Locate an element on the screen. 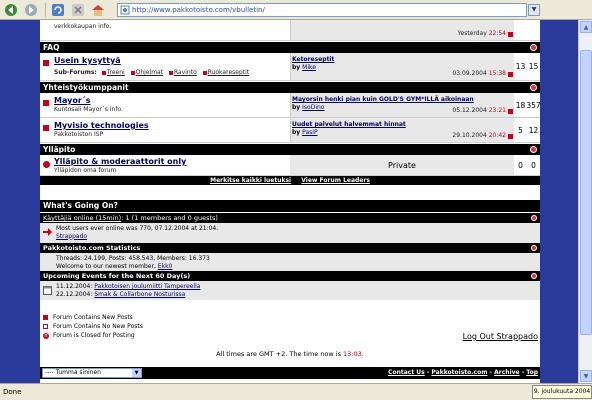 This screenshot has width=592, height=400. archive-link: Archive is located at coordinates (506, 372).